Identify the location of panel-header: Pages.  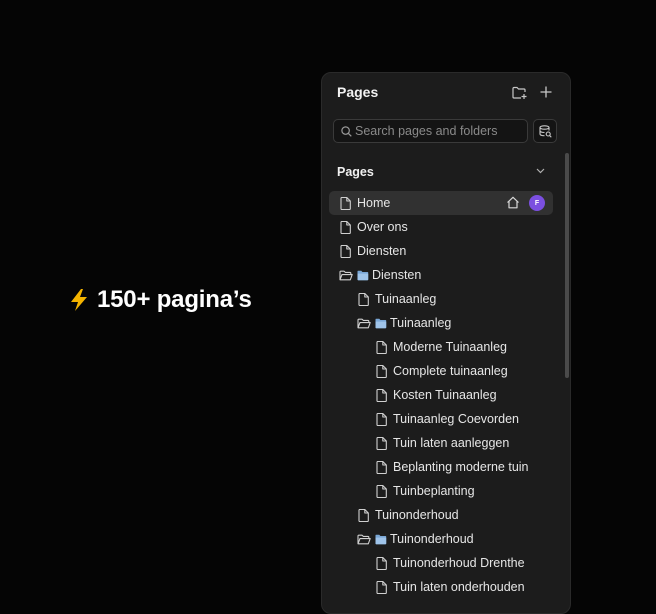
(446, 92).